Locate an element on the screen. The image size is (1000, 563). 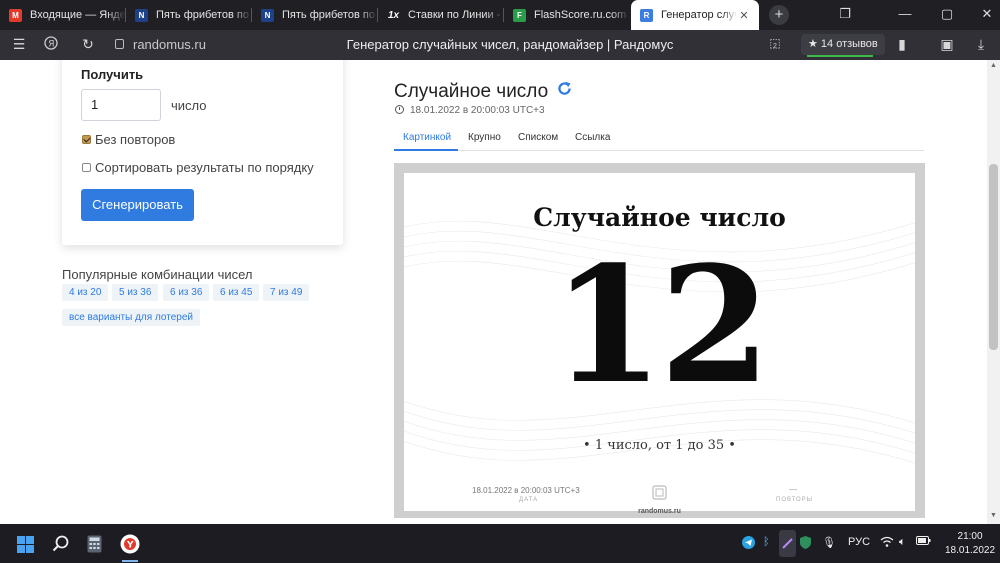
bluetooth-icon: ᛒ is located at coordinates (766, 542).